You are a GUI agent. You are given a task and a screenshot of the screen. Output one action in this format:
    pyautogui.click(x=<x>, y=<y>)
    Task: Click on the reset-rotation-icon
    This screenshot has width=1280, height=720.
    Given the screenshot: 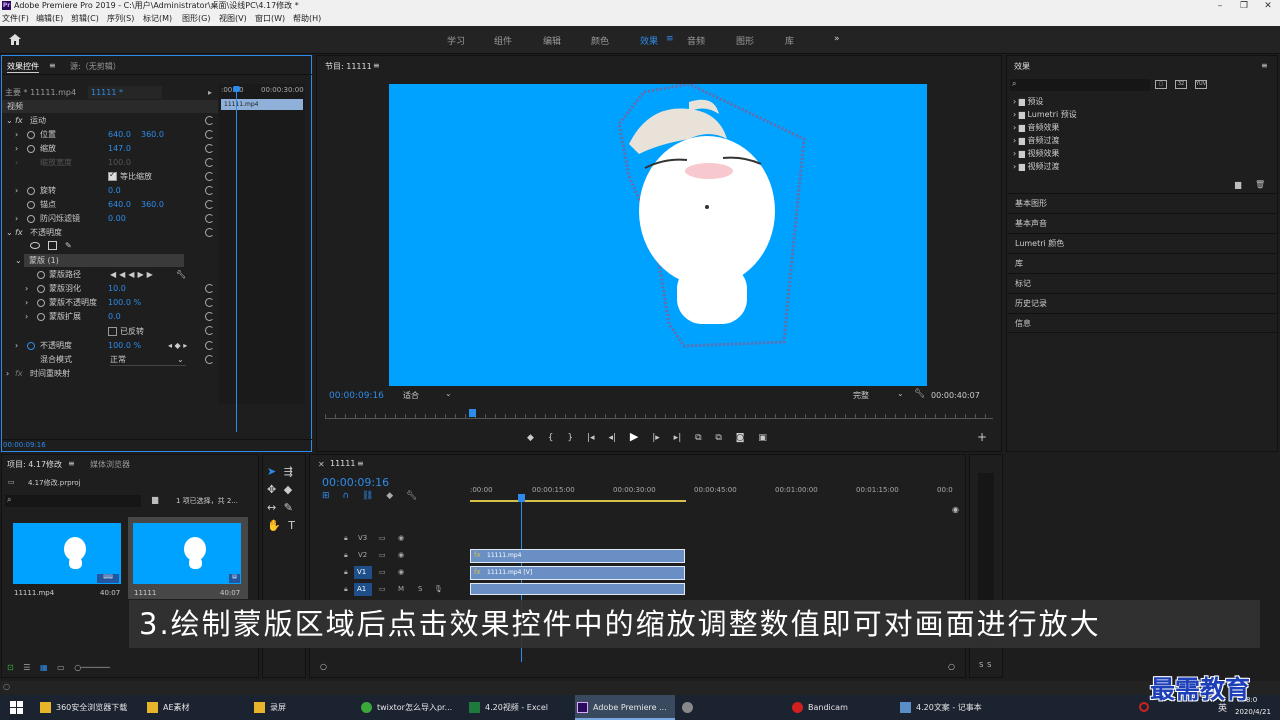 What is the action you would take?
    pyautogui.click(x=209, y=190)
    